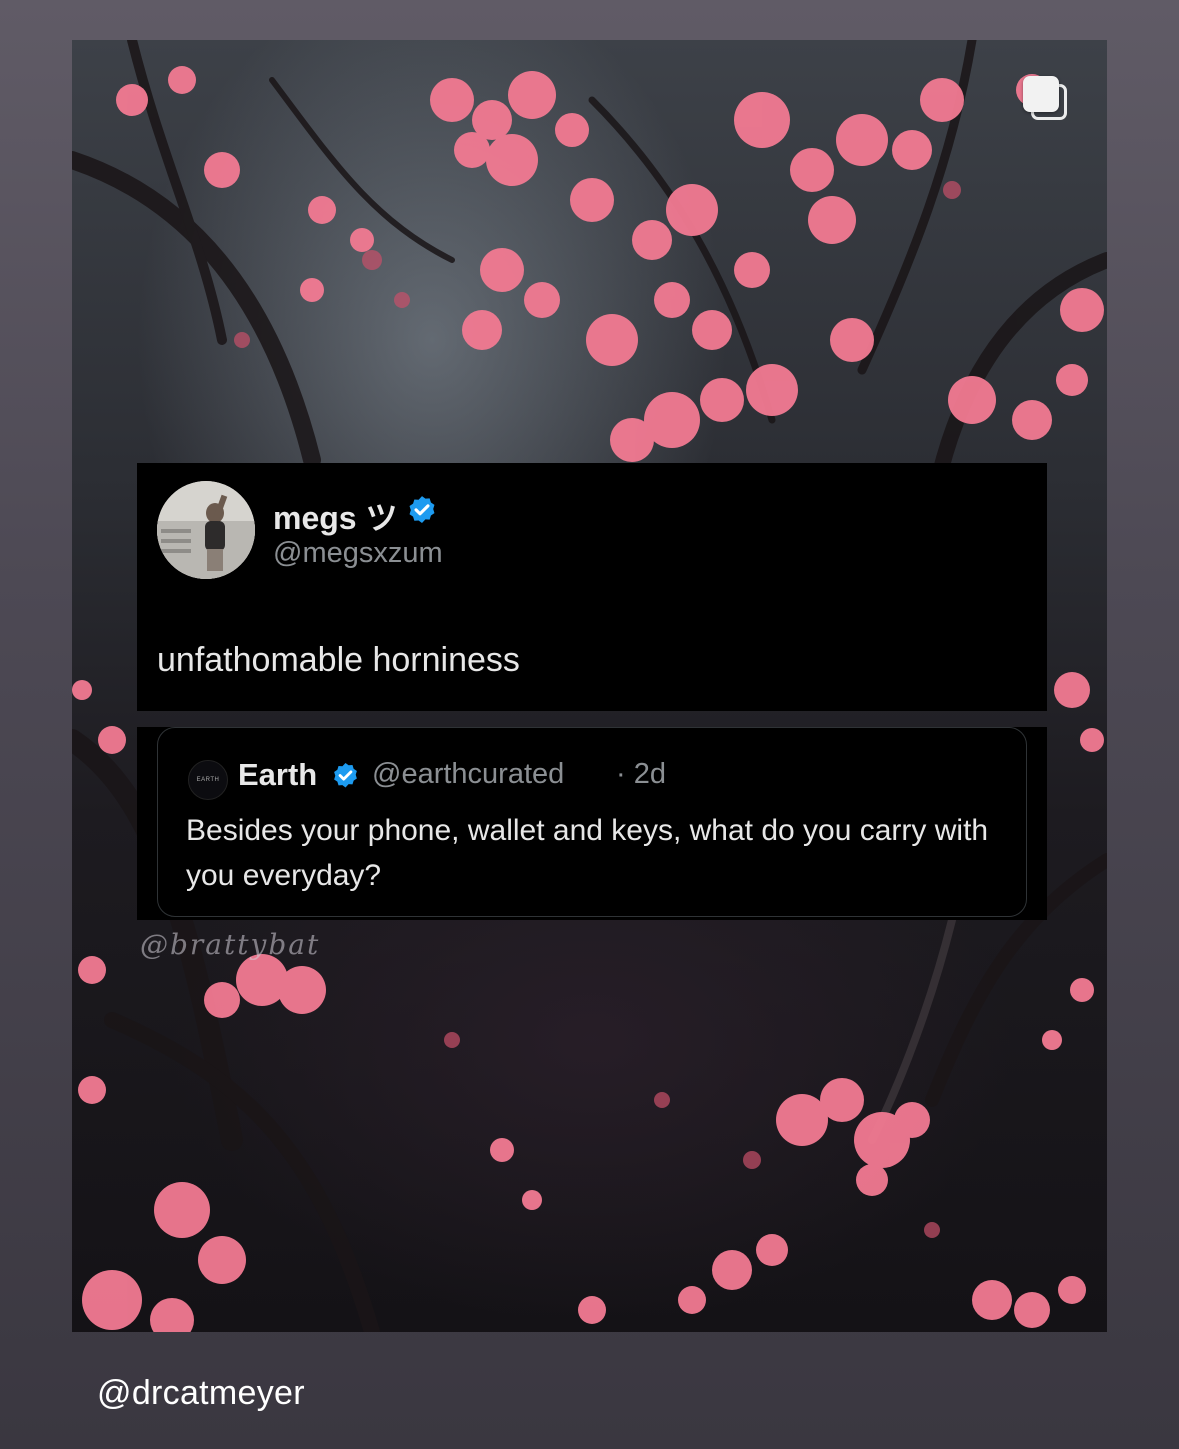 The width and height of the screenshot is (1179, 1449). What do you see at coordinates (1041, 94) in the screenshot?
I see `carousel-icon-front` at bounding box center [1041, 94].